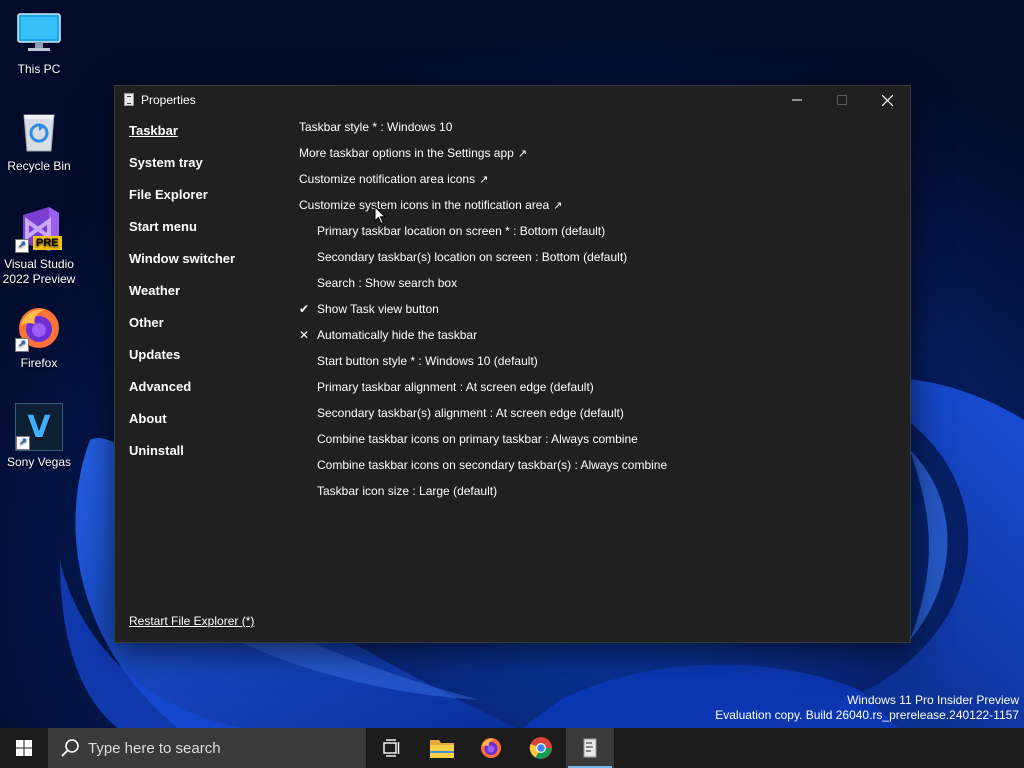 The height and width of the screenshot is (768, 1024). Describe the element at coordinates (39, 166) in the screenshot. I see `desktop-icon-label: Recycle Bin` at that location.